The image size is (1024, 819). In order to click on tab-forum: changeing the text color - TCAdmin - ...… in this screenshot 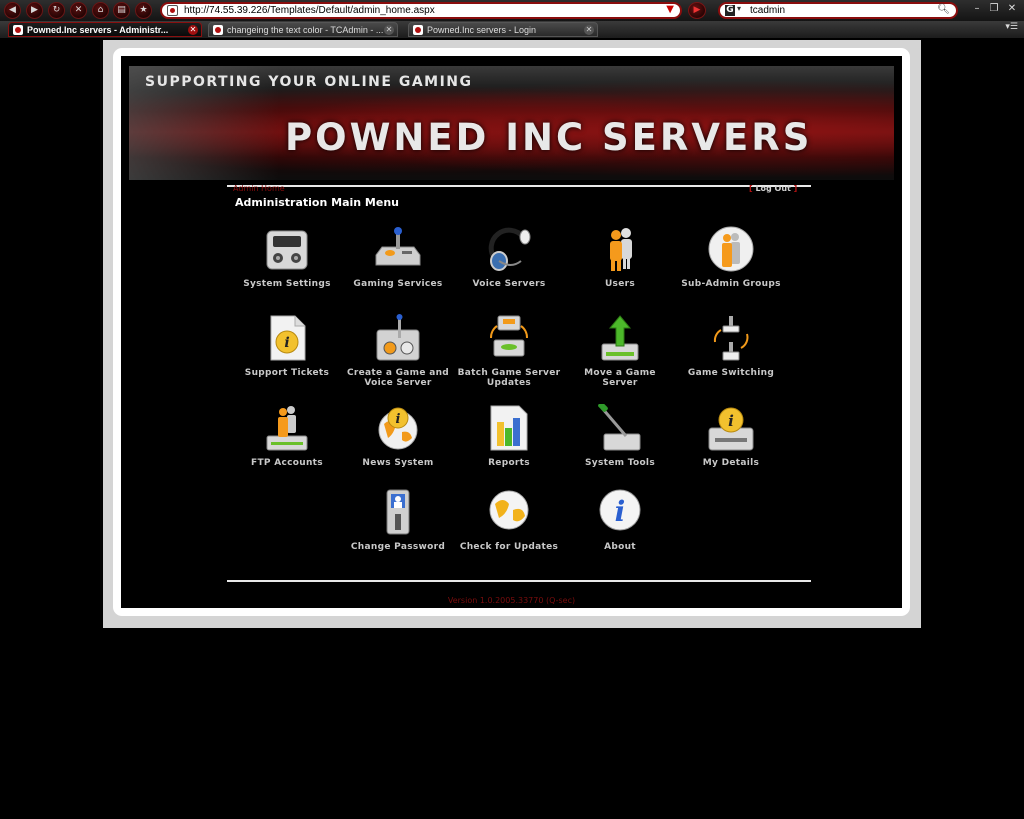, I will do `click(303, 29)`.